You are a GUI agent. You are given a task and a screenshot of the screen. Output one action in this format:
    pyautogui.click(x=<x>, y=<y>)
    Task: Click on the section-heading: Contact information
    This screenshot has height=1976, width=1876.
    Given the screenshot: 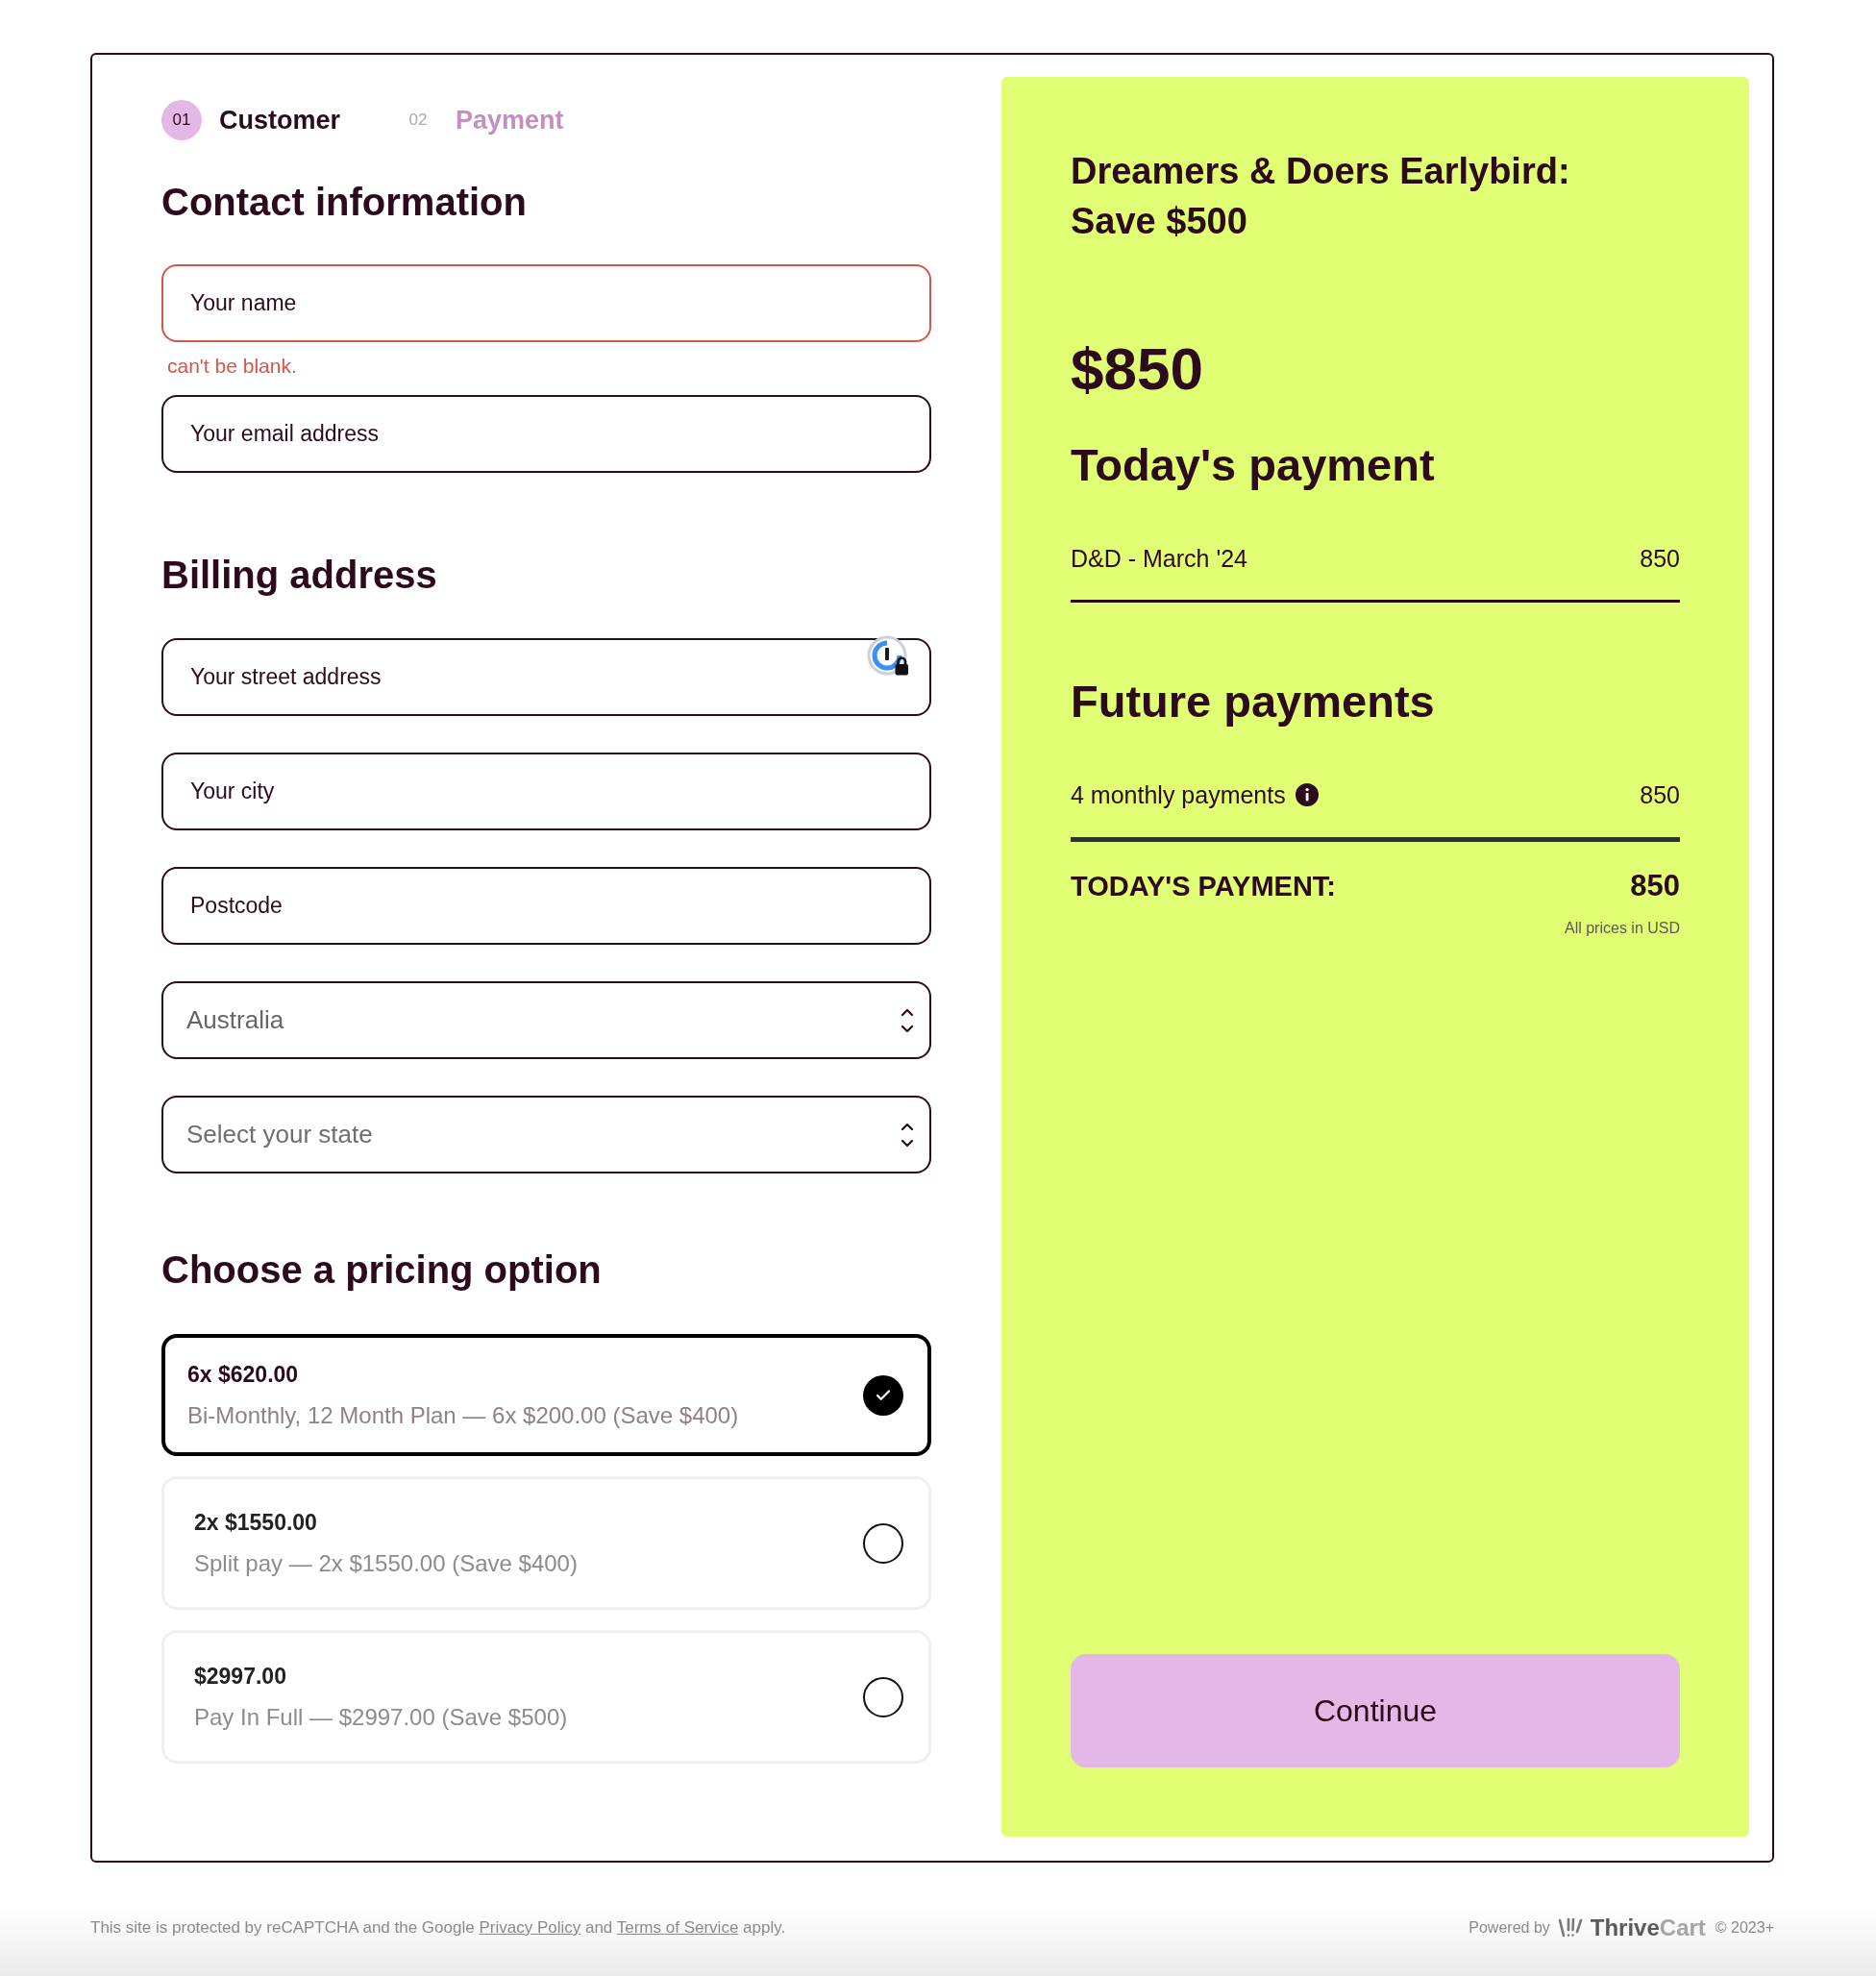 What is the action you would take?
    pyautogui.click(x=345, y=202)
    